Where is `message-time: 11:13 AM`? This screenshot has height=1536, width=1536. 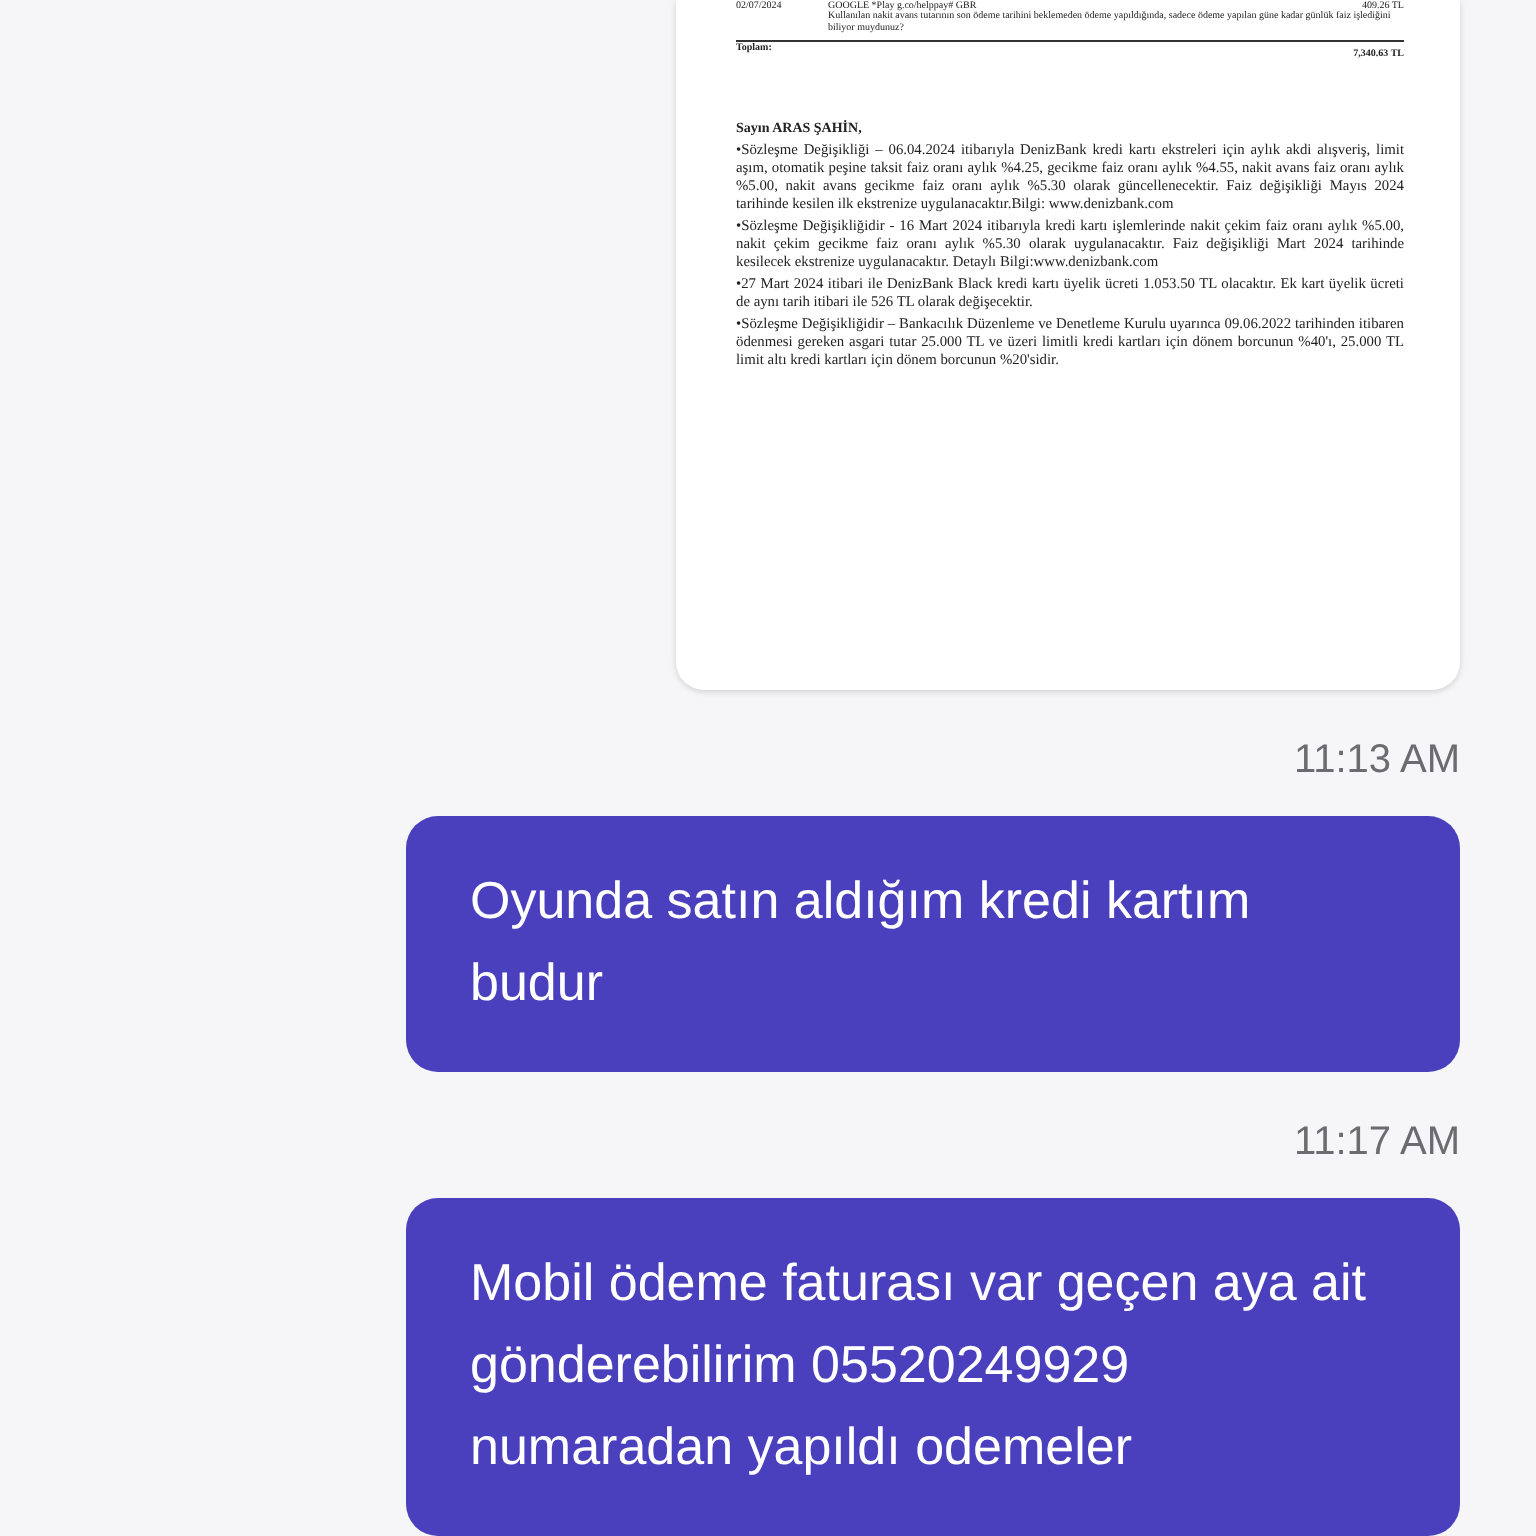 message-time: 11:13 AM is located at coordinates (1376, 761).